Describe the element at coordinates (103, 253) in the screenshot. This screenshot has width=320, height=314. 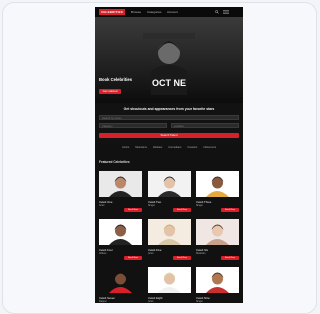
I see `celebrity-category: Athlete` at that location.